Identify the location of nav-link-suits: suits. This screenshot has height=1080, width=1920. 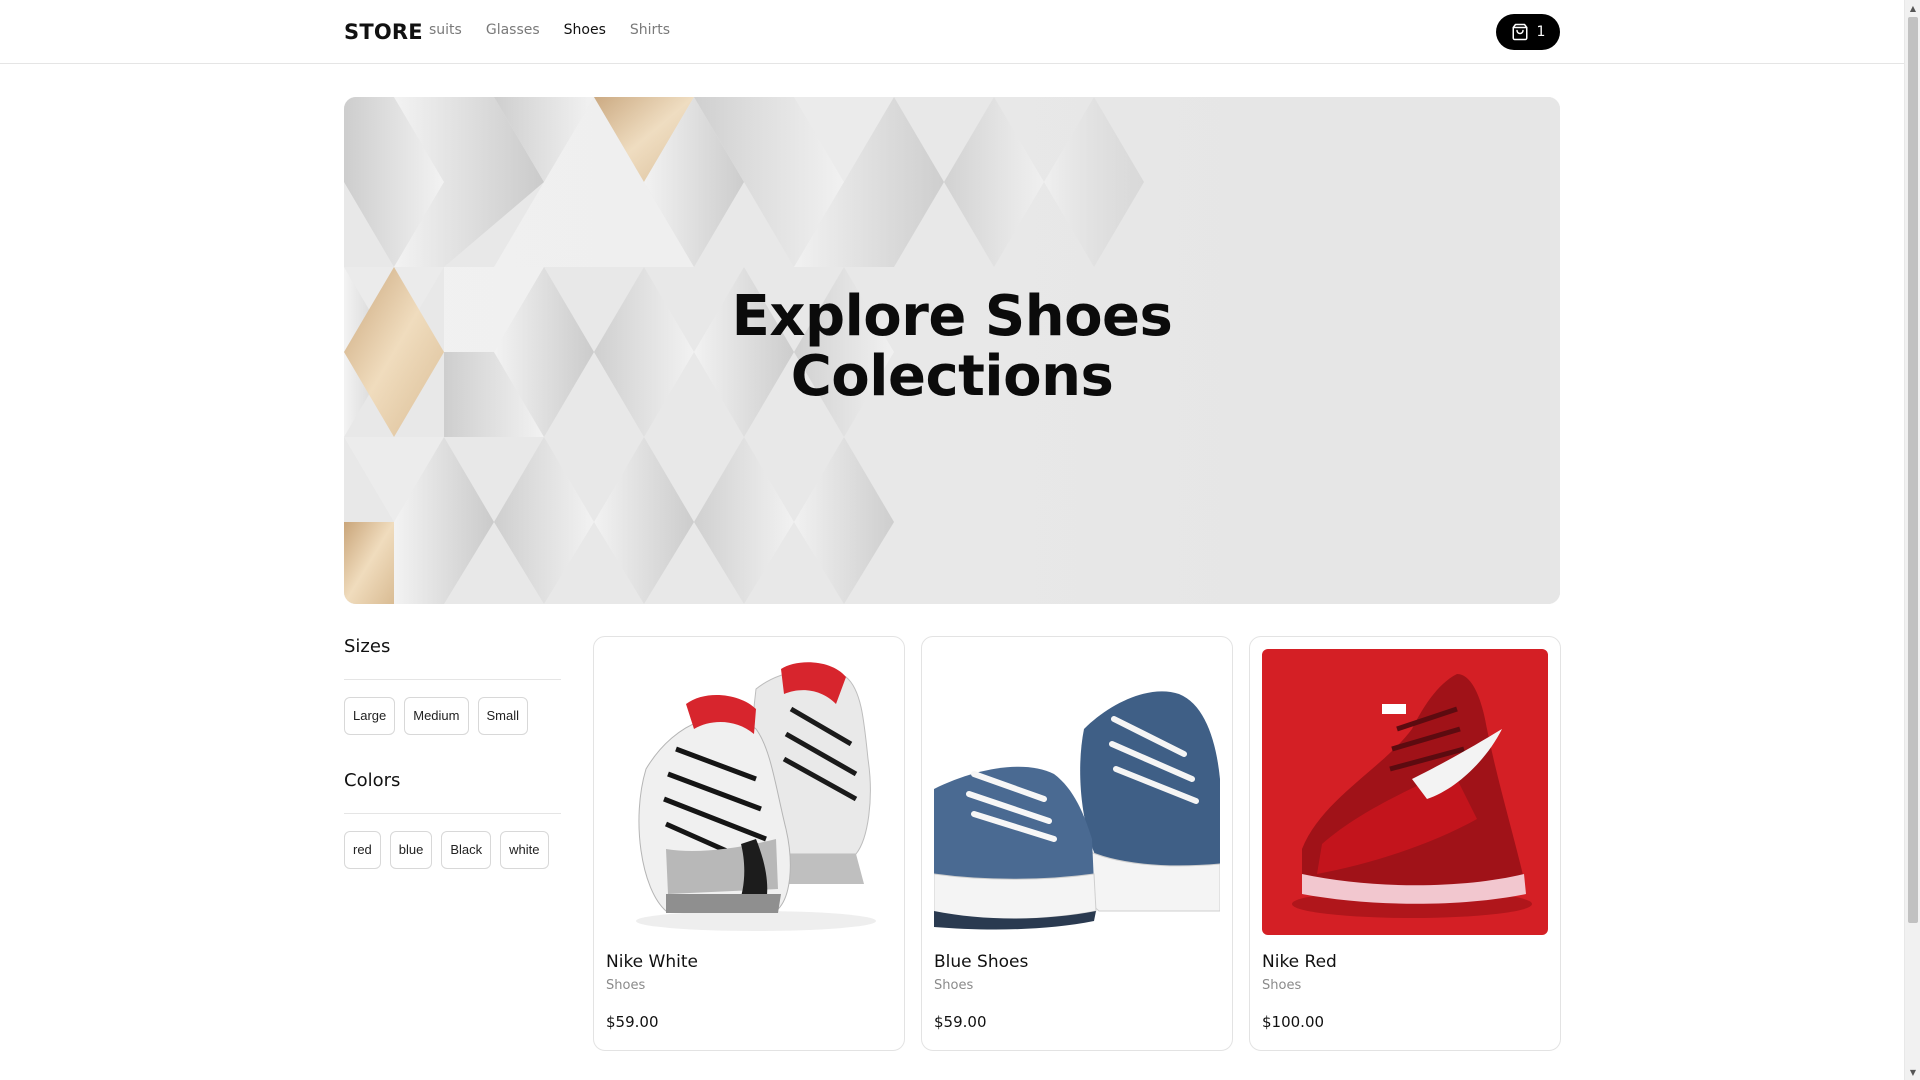
(445, 30).